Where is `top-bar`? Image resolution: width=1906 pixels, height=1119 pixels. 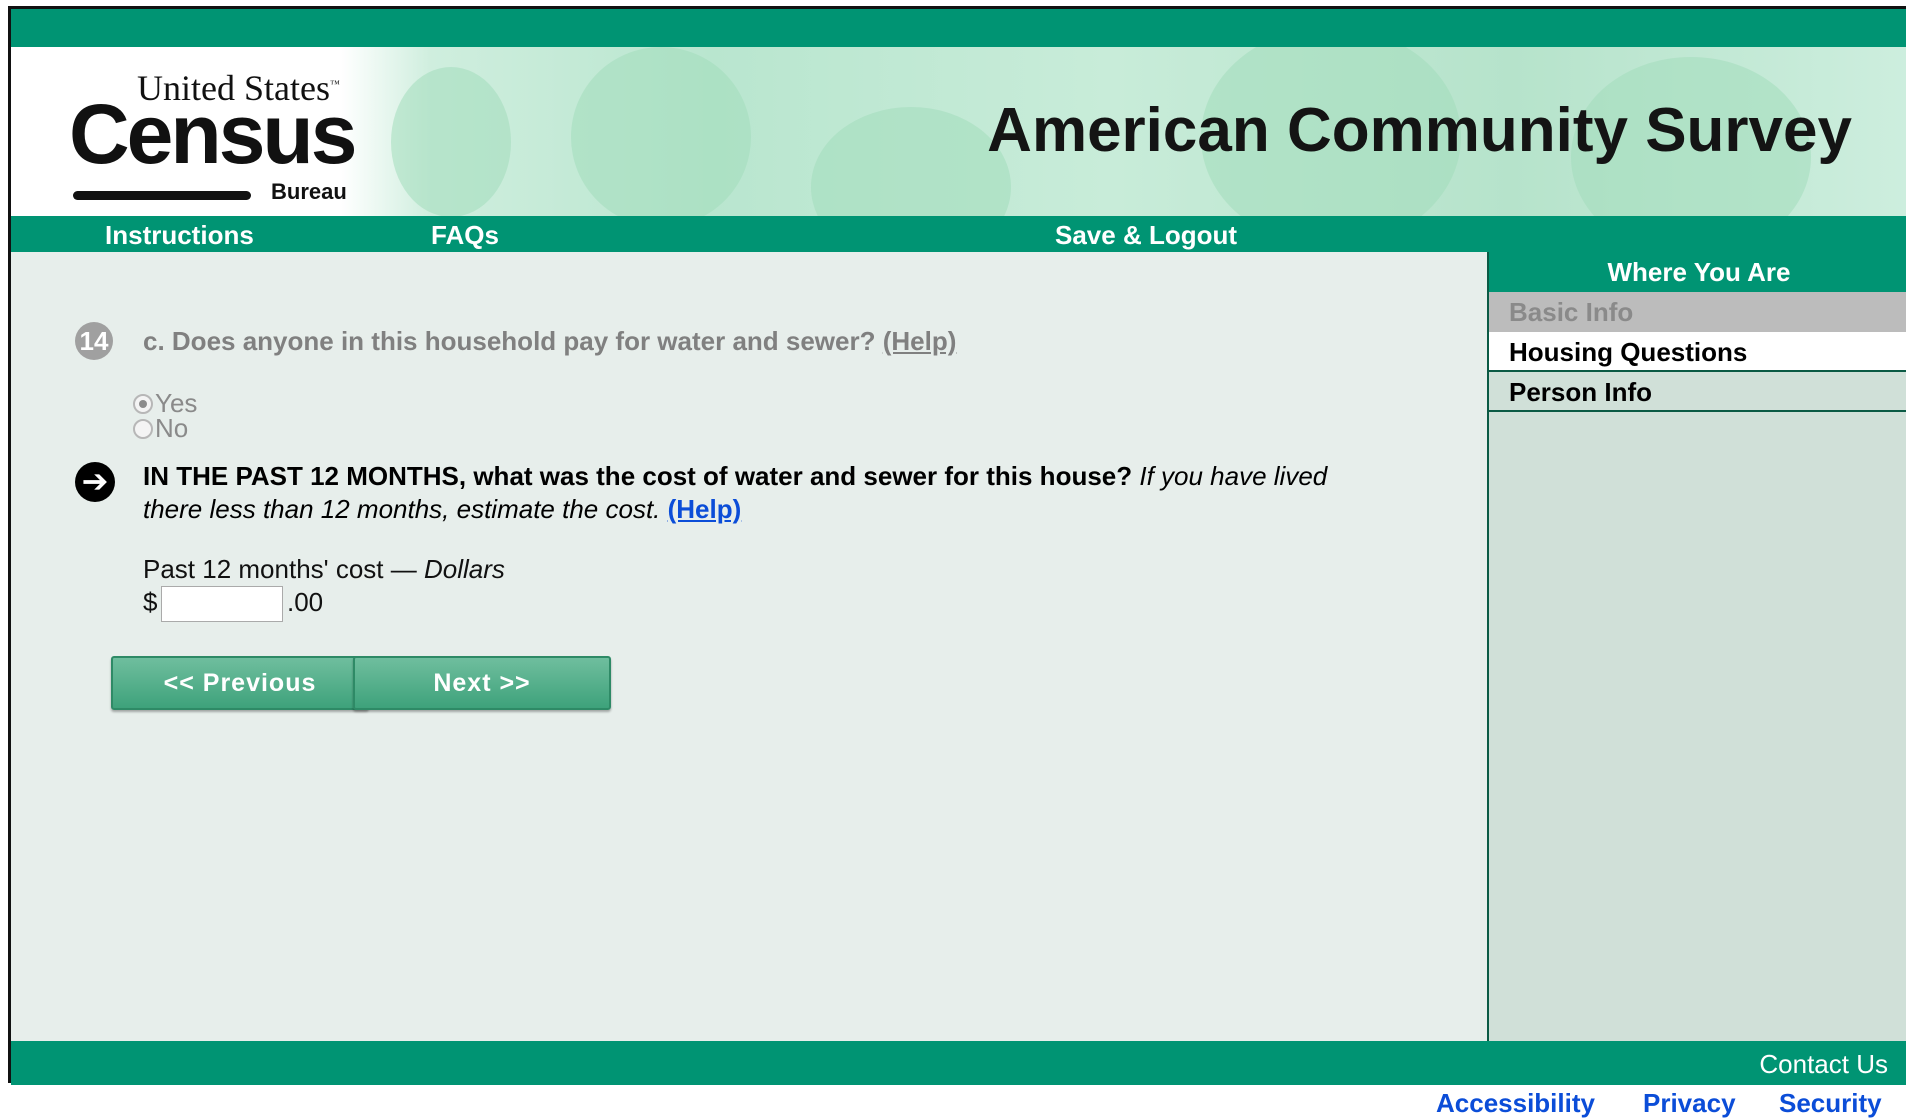 top-bar is located at coordinates (958, 28).